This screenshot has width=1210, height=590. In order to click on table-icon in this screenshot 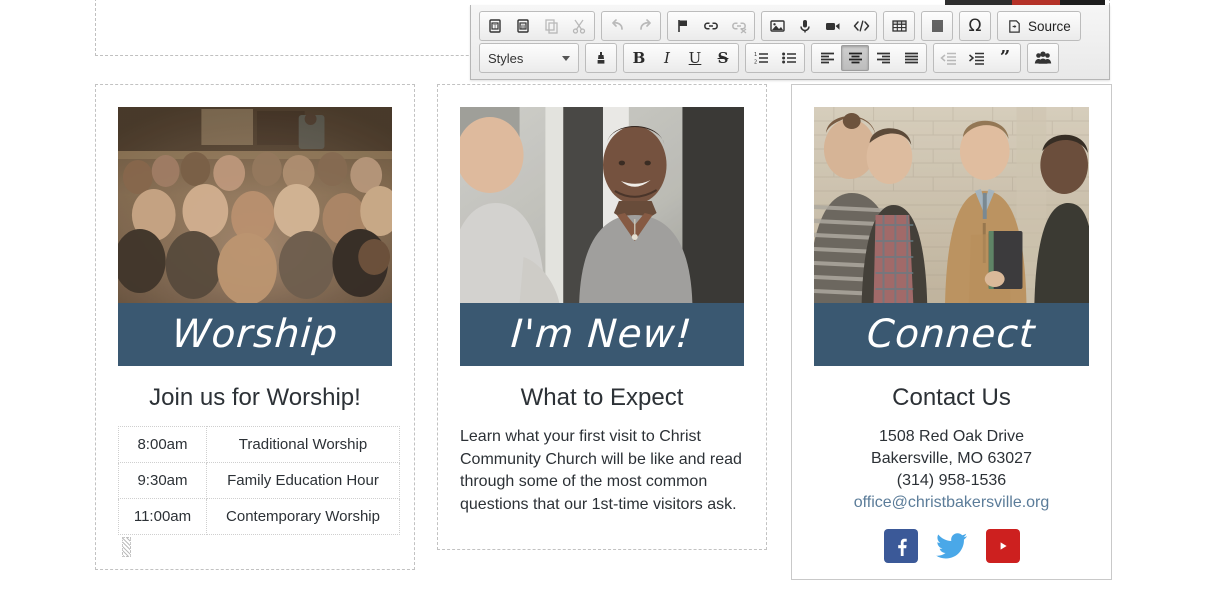, I will do `click(899, 26)`.